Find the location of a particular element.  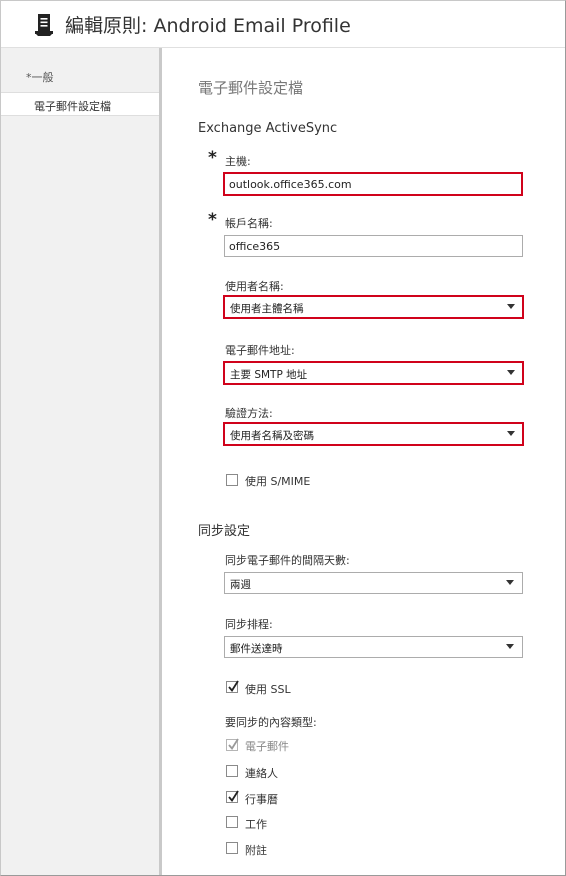

auth-method-select: 使用者名稱及密碼 is located at coordinates (373, 434).